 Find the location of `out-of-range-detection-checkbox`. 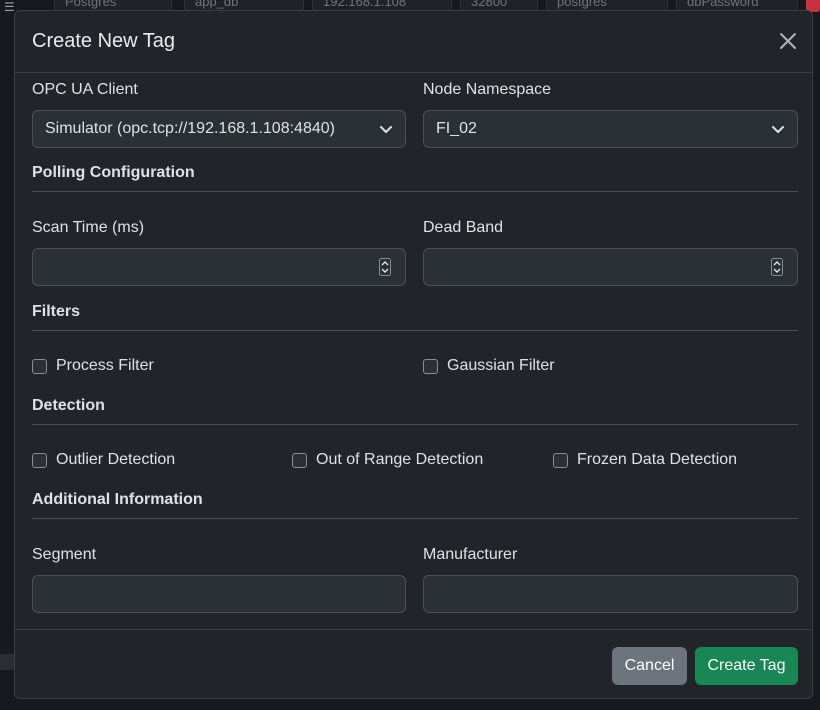

out-of-range-detection-checkbox is located at coordinates (299, 460).